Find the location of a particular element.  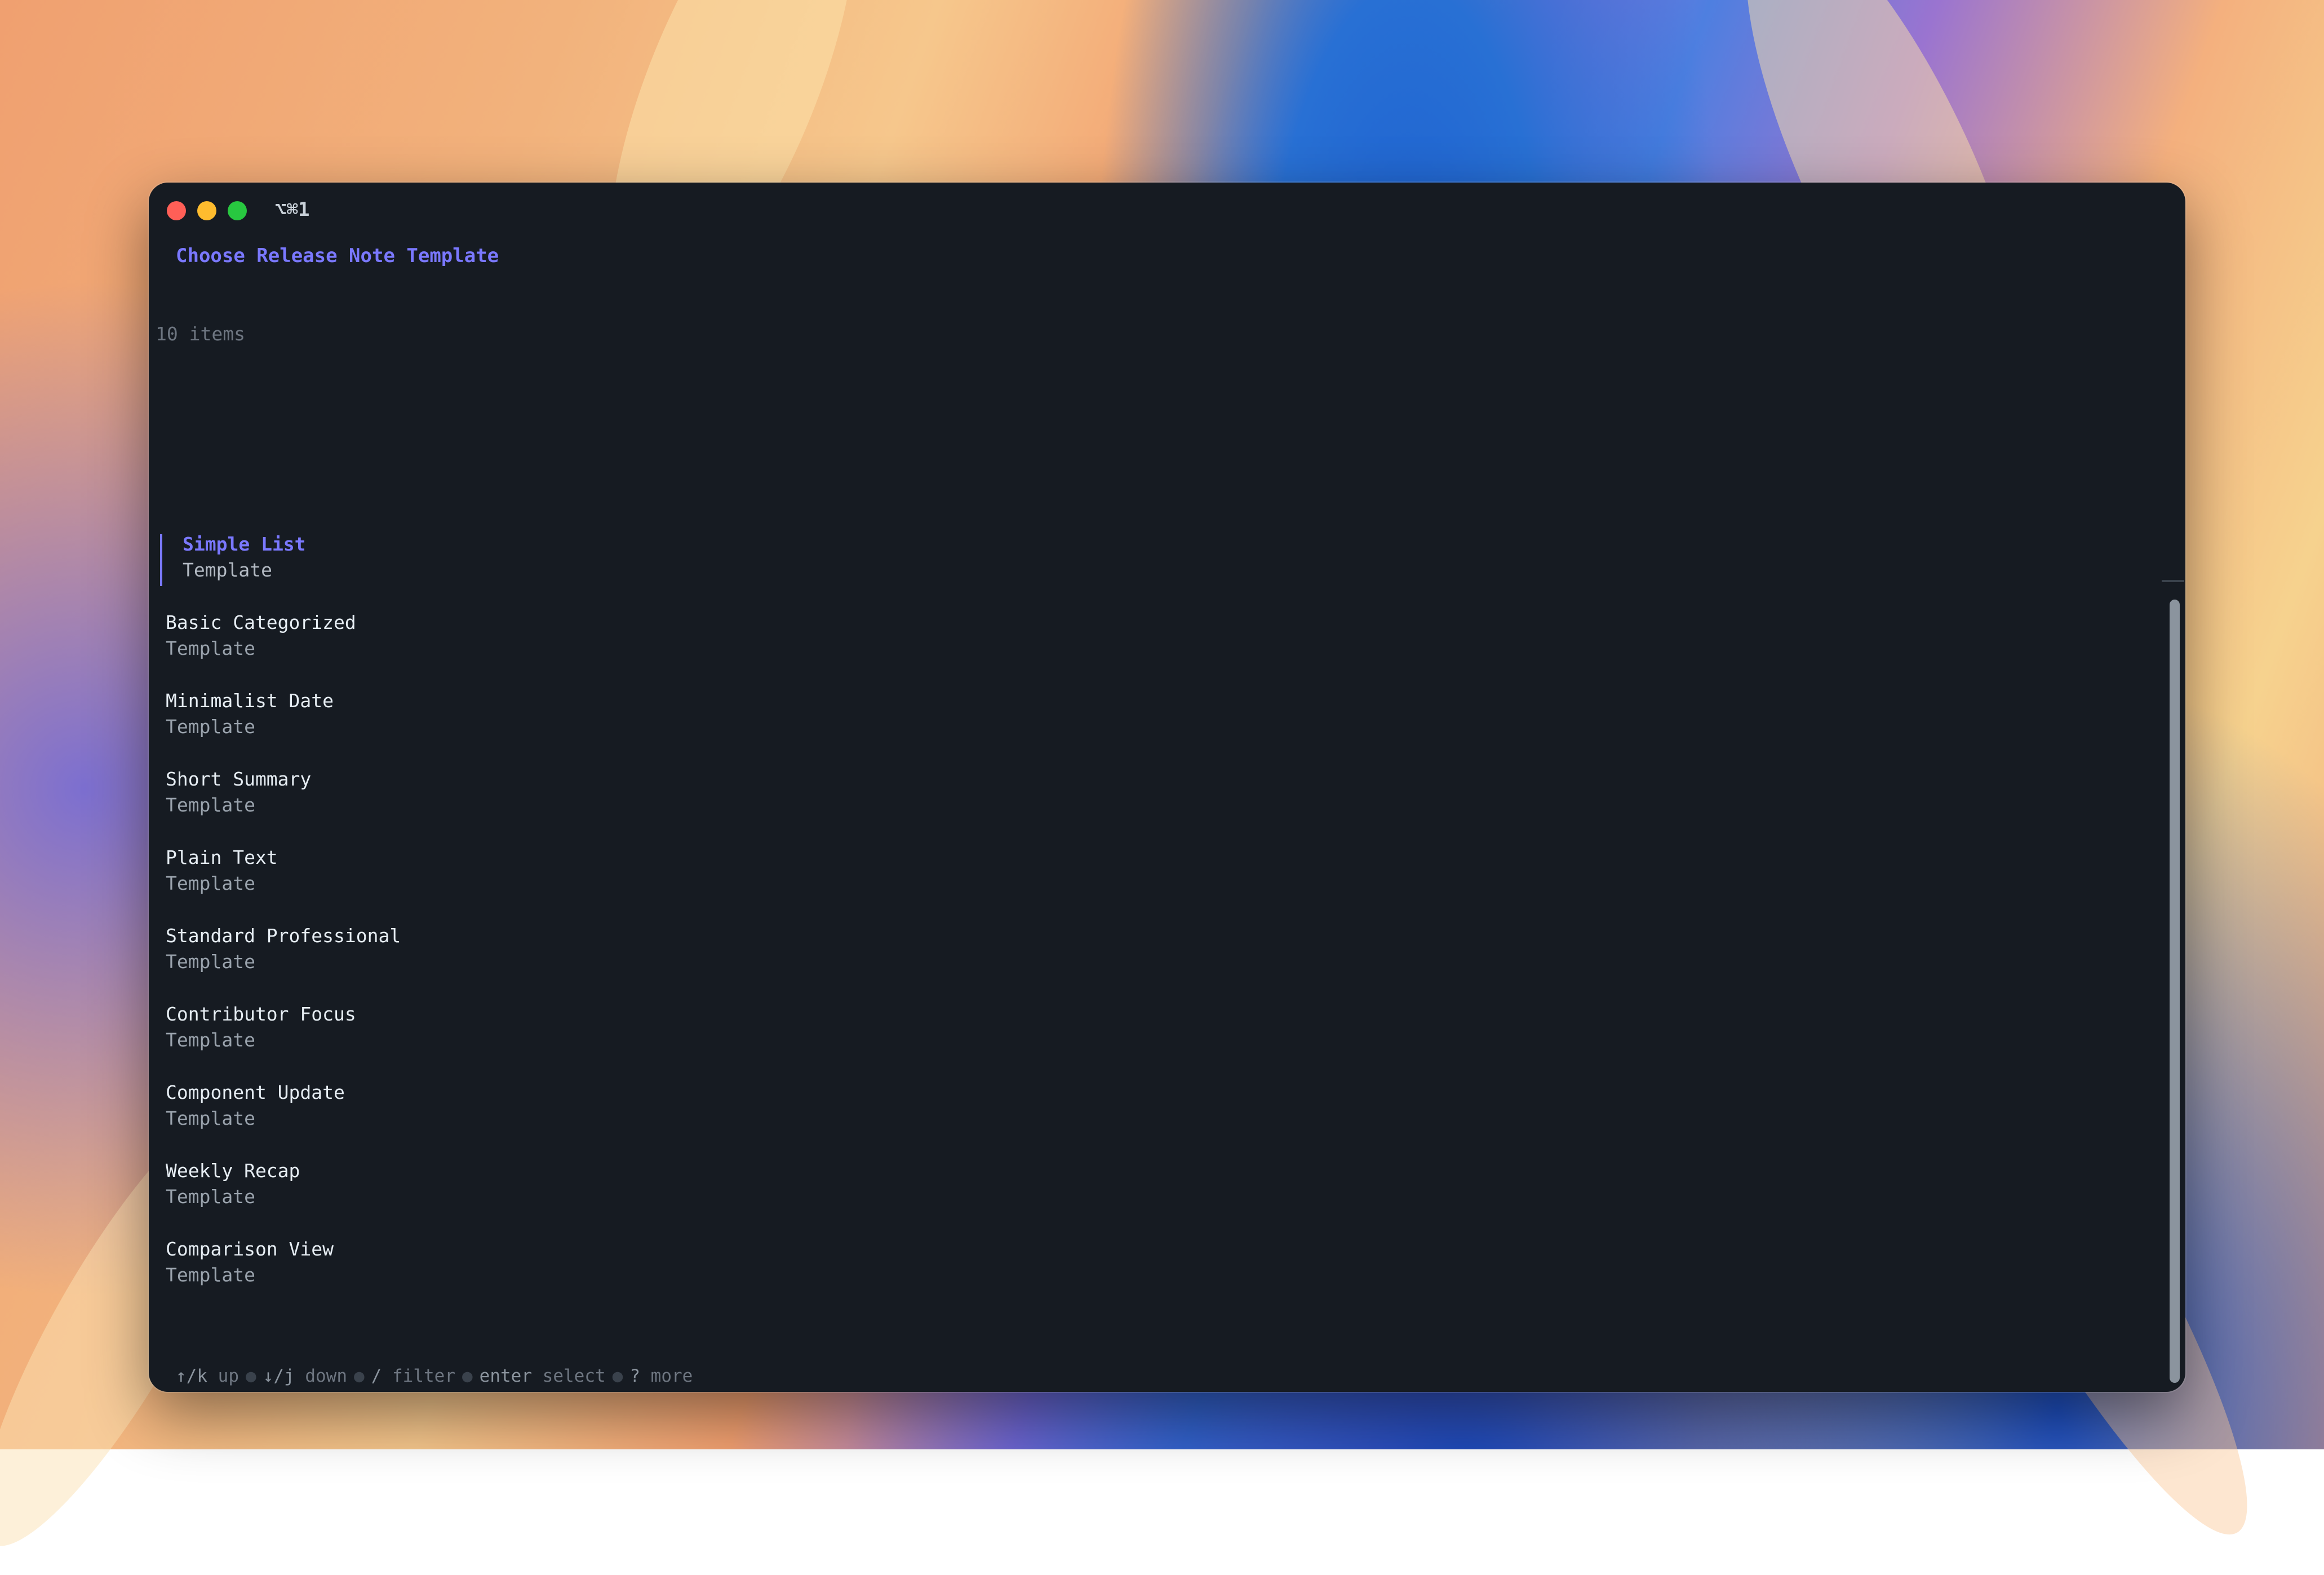

list-item-title: Short Summary is located at coordinates (239, 779).